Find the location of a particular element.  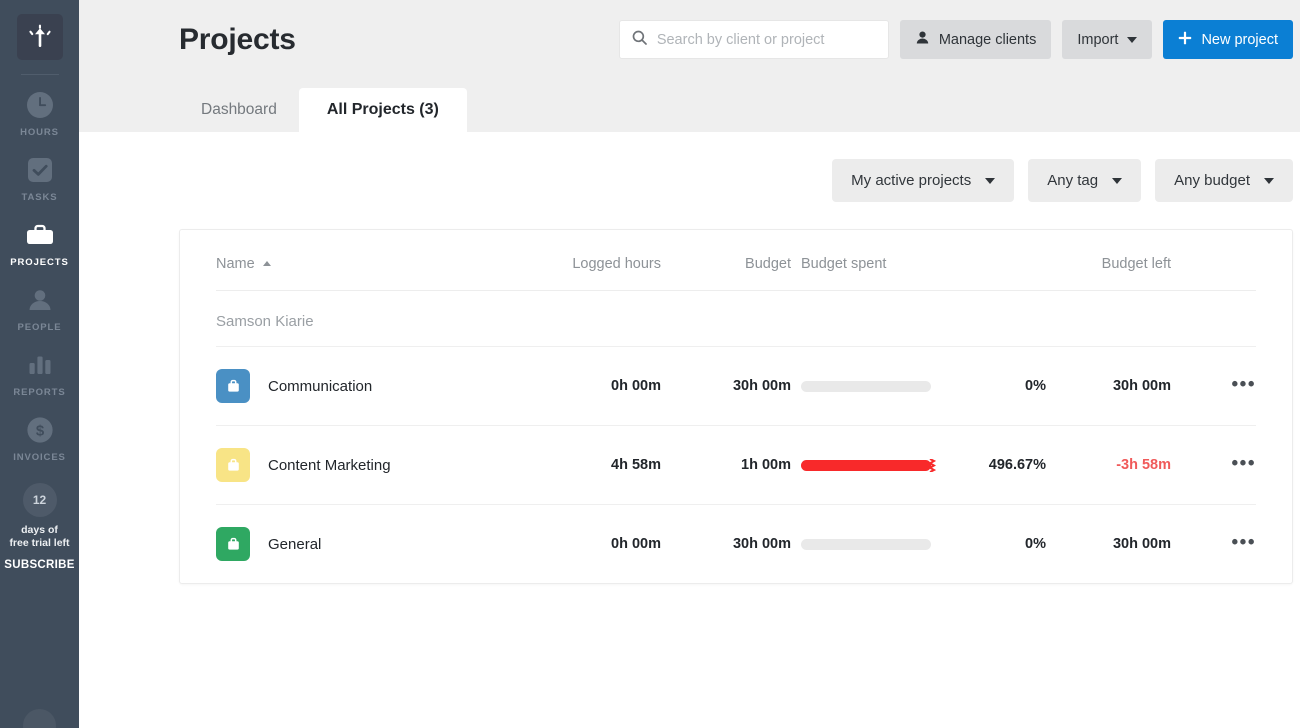

page-title: Projects is located at coordinates (237, 39).